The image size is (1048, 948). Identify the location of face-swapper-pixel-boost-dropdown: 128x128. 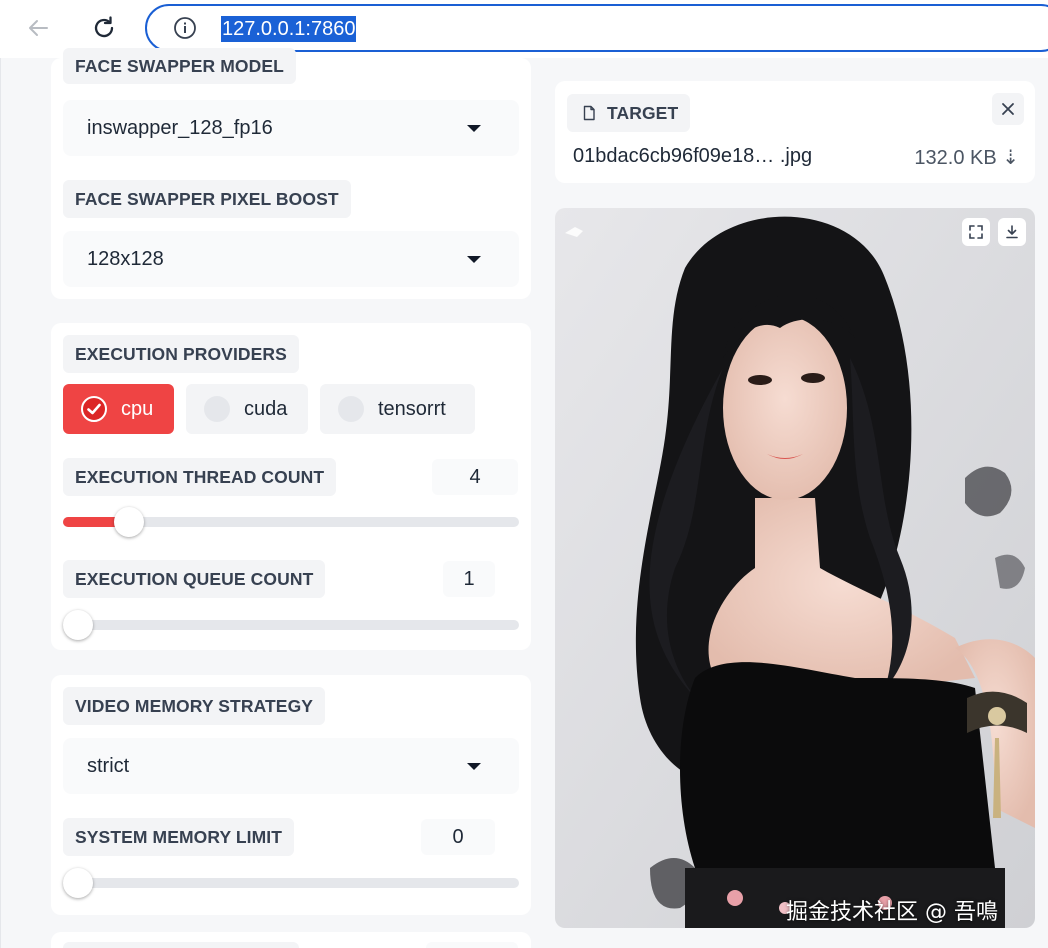
(291, 259).